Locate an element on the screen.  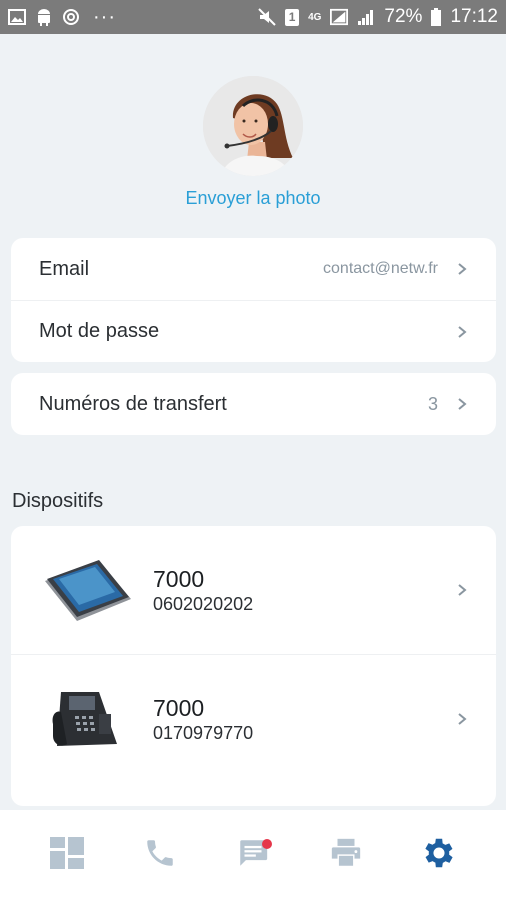
device-number: 0602020202 is located at coordinates (203, 604).